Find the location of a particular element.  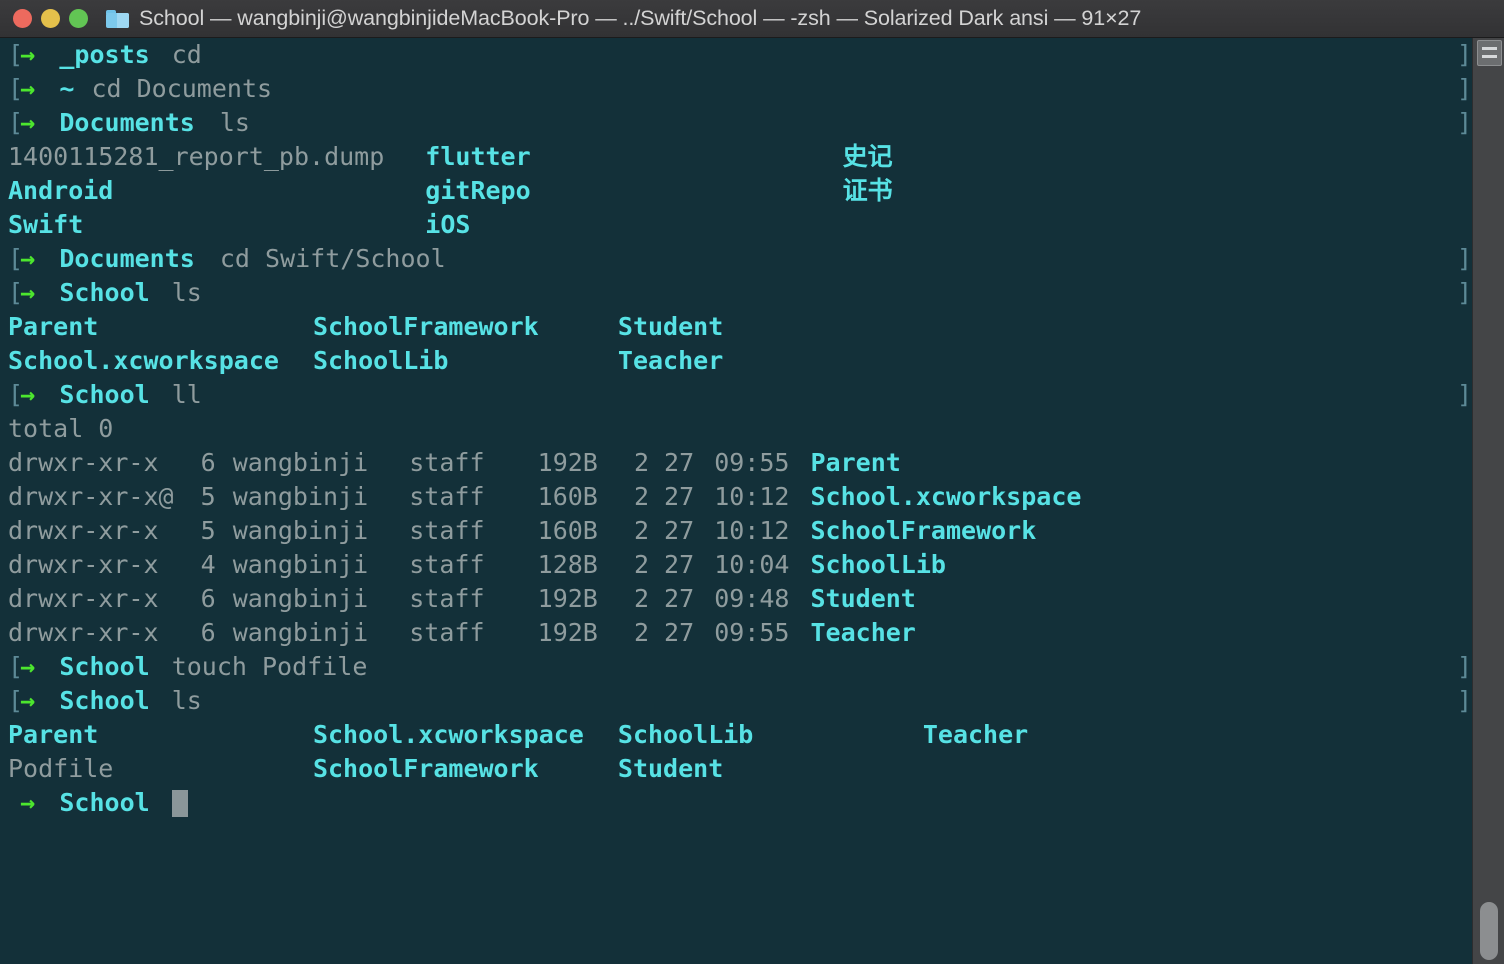

ll-name: Teacher is located at coordinates (863, 632).